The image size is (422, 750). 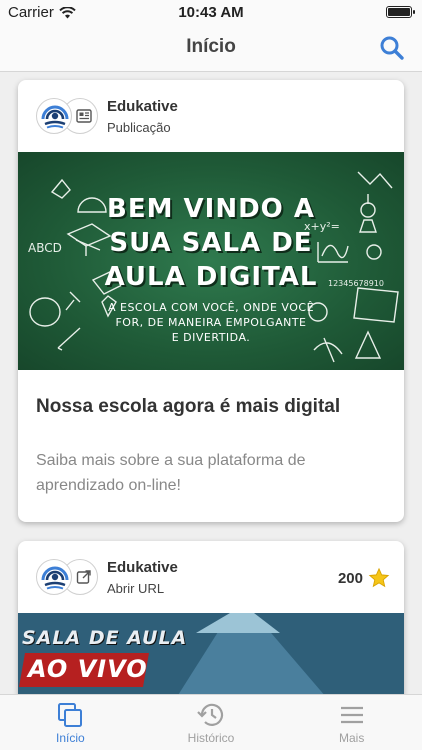 I want to click on status-bar: Carrier 10:43 AM, so click(x=211, y=12).